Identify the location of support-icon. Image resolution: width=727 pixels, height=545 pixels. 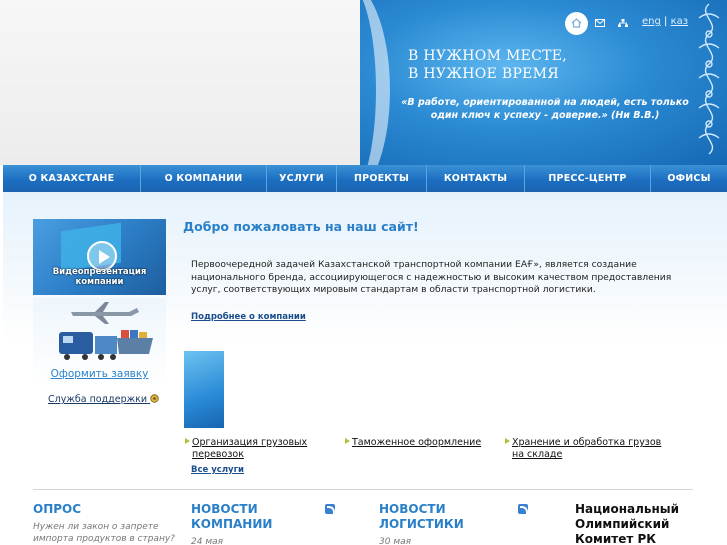
(154, 398).